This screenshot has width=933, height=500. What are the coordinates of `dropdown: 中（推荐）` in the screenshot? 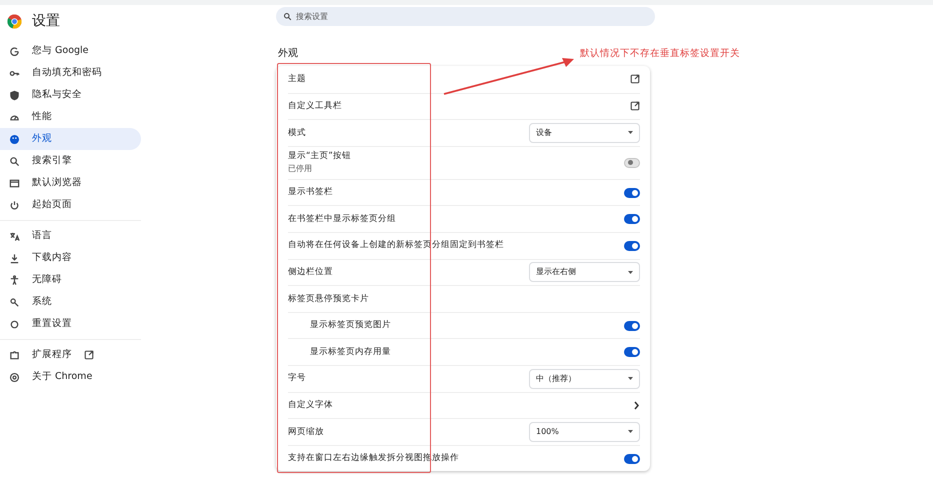 It's located at (584, 378).